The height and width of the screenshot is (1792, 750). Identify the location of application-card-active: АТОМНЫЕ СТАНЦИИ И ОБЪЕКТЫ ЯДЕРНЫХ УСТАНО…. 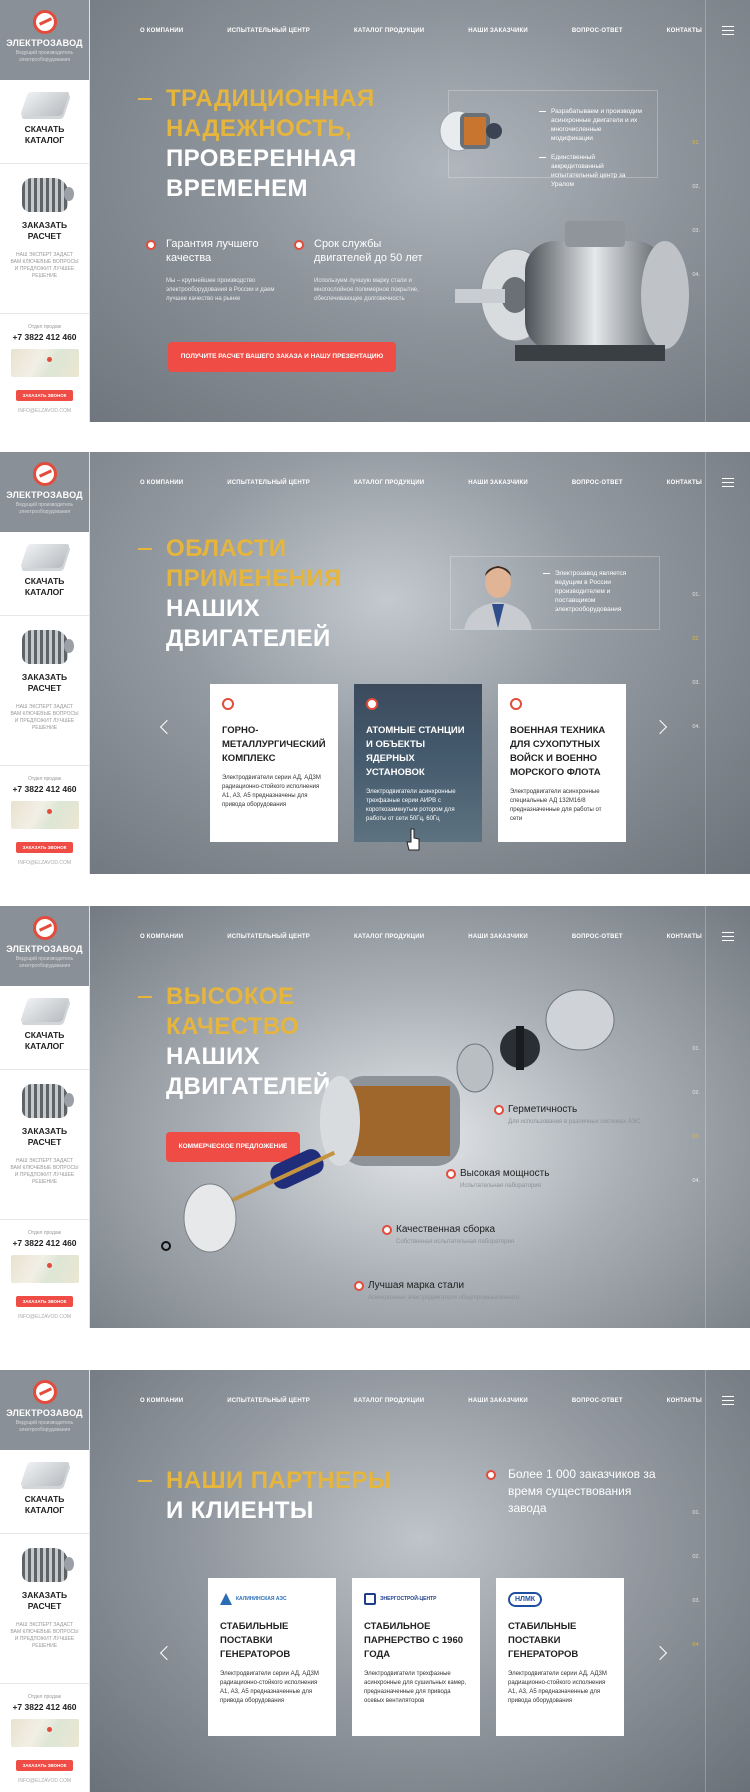
(418, 763).